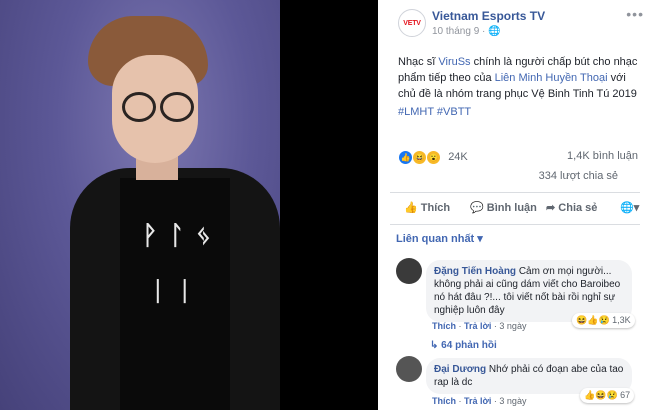 The height and width of the screenshot is (410, 652). Describe the element at coordinates (635, 14) in the screenshot. I see `more-horizontal-icon: •••` at that location.